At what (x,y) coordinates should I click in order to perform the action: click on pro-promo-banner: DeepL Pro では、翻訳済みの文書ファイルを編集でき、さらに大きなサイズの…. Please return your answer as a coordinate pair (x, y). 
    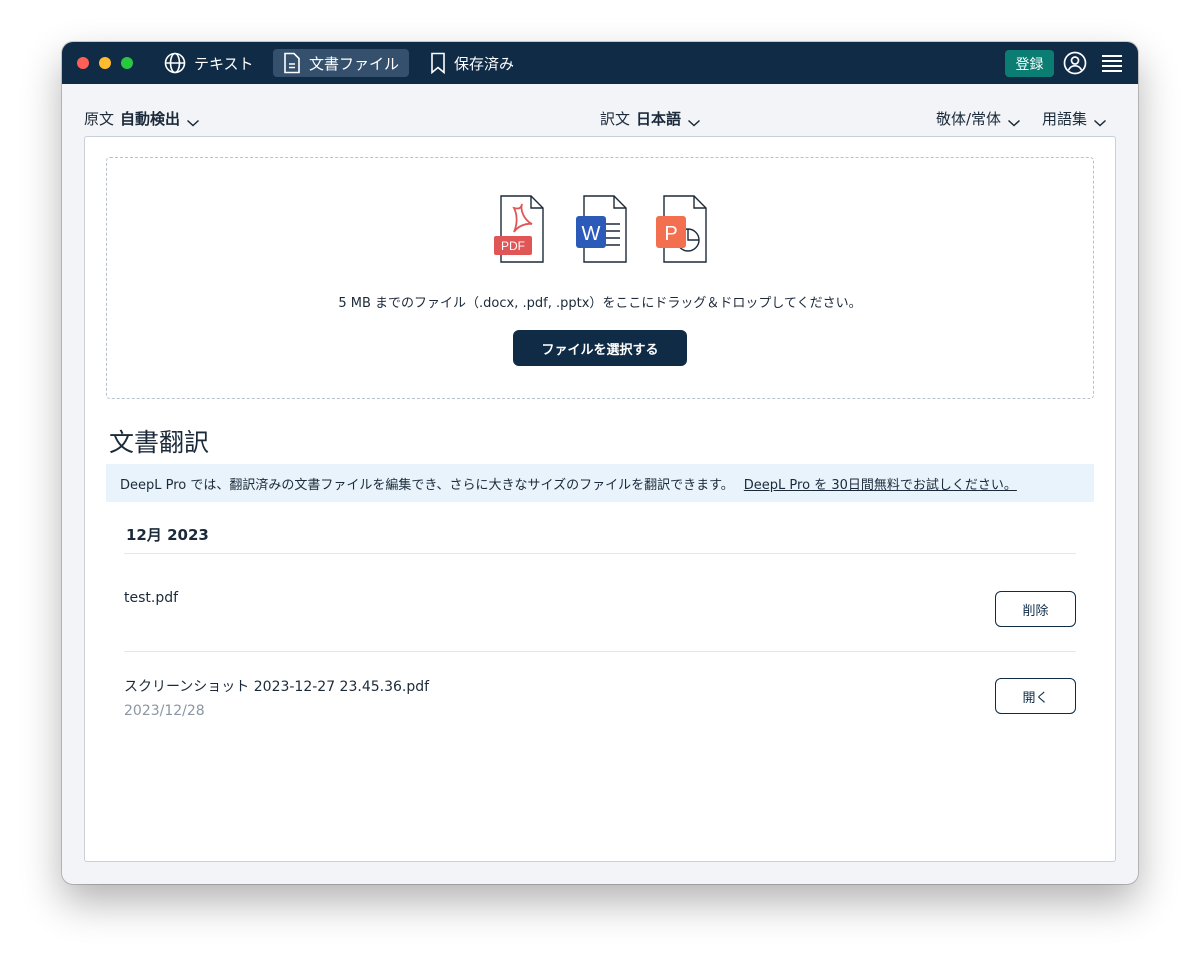
    Looking at the image, I should click on (600, 483).